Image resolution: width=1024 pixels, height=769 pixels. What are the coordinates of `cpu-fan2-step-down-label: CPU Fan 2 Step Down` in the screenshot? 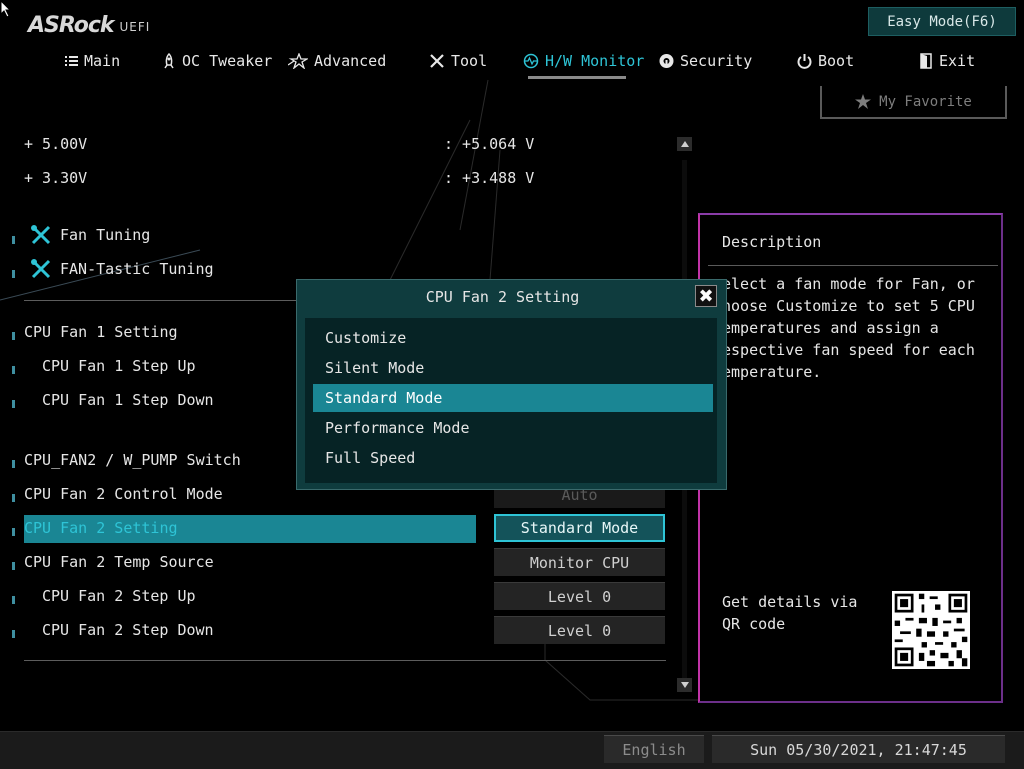 It's located at (128, 630).